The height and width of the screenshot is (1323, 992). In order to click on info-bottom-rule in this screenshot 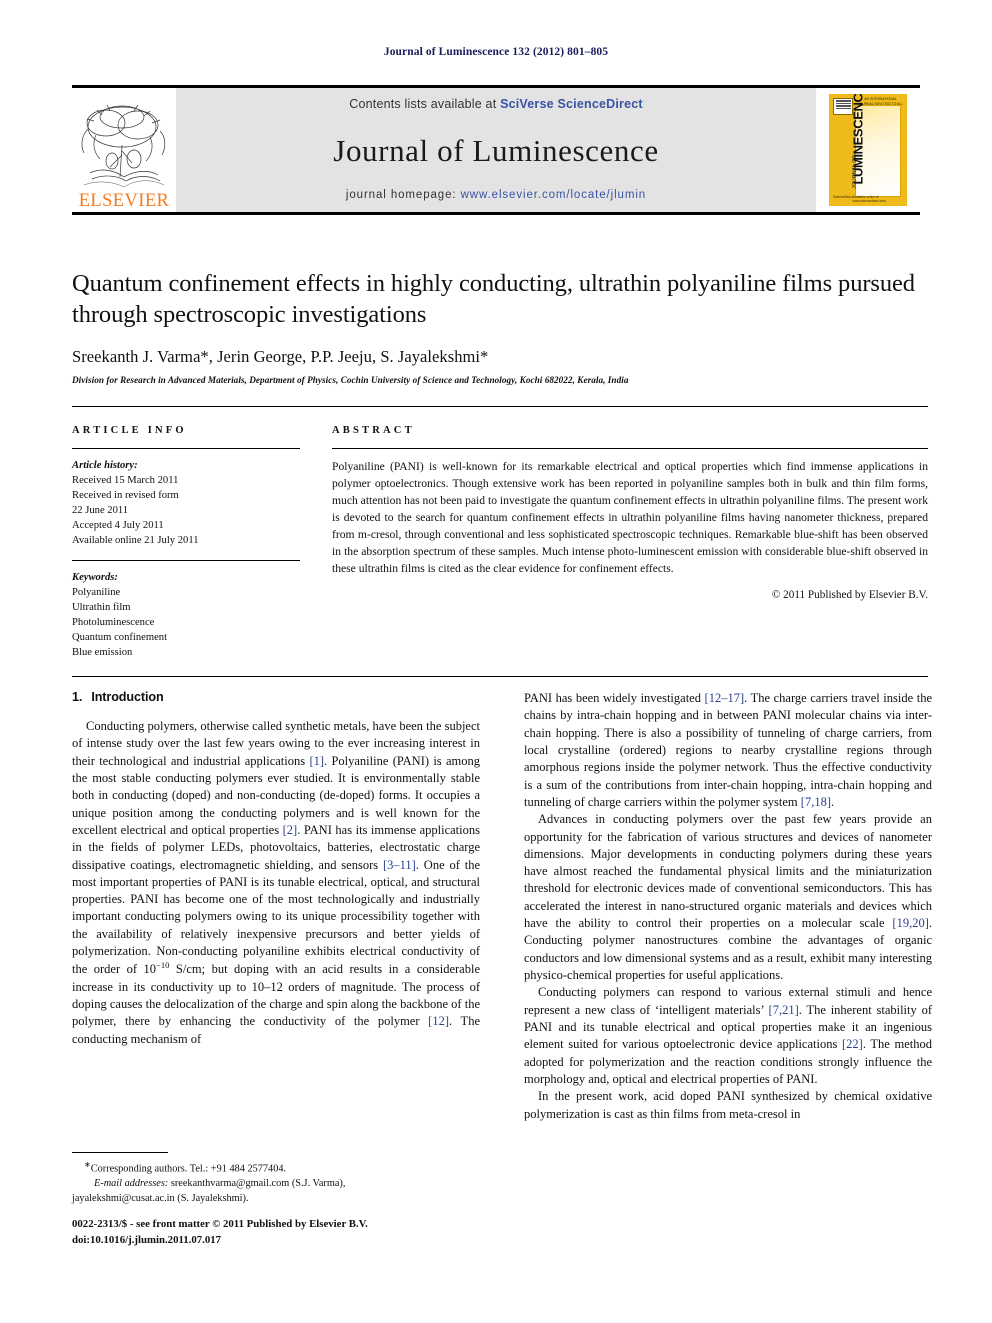, I will do `click(500, 677)`.